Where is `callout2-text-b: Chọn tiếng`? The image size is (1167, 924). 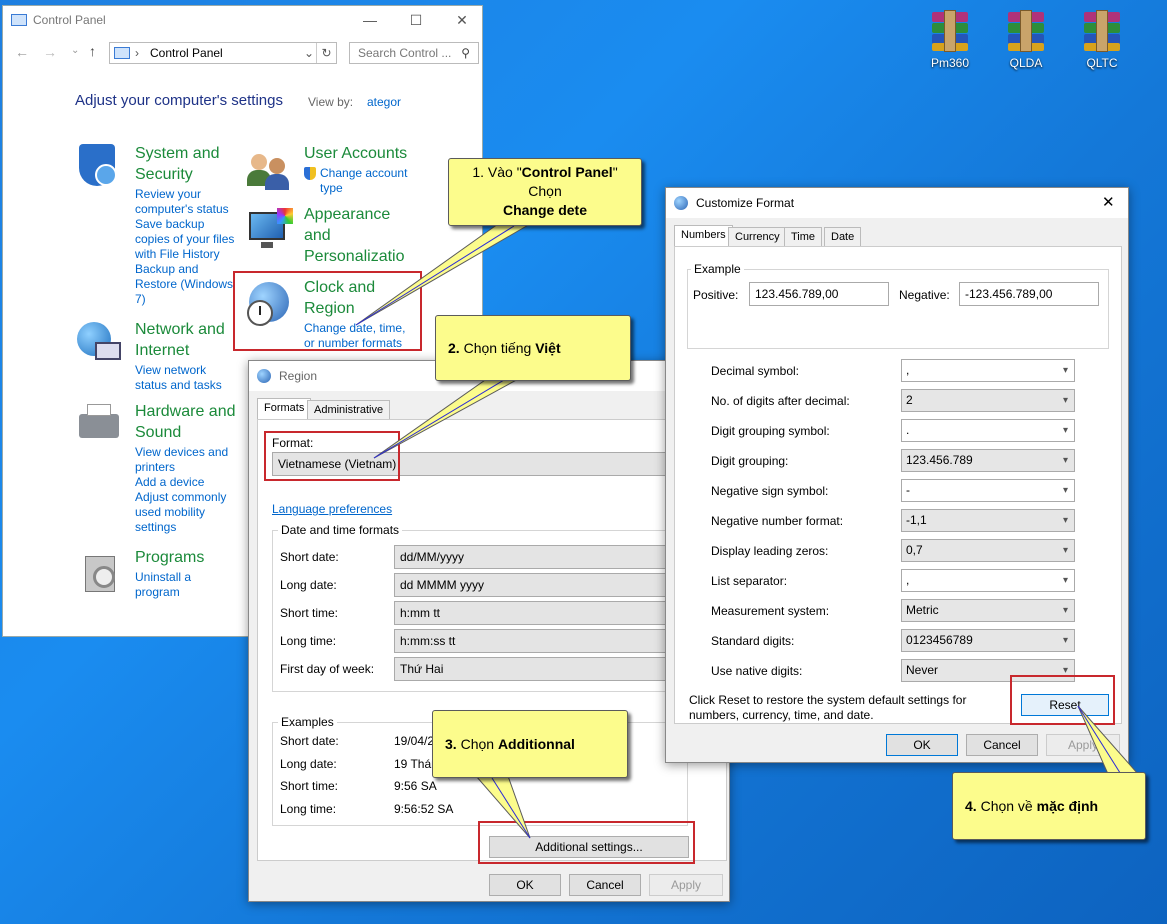 callout2-text-b: Chọn tiếng is located at coordinates (499, 348).